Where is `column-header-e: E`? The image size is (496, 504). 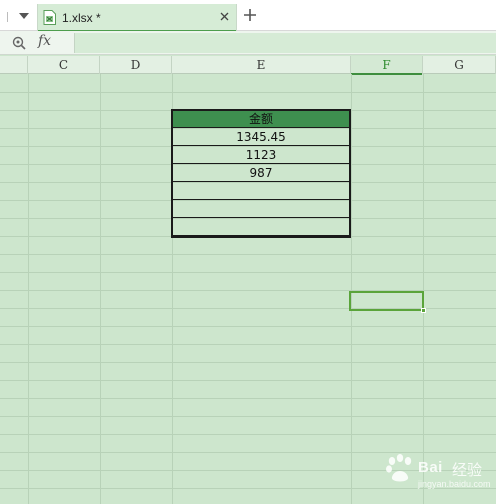
column-header-e: E is located at coordinates (261, 65).